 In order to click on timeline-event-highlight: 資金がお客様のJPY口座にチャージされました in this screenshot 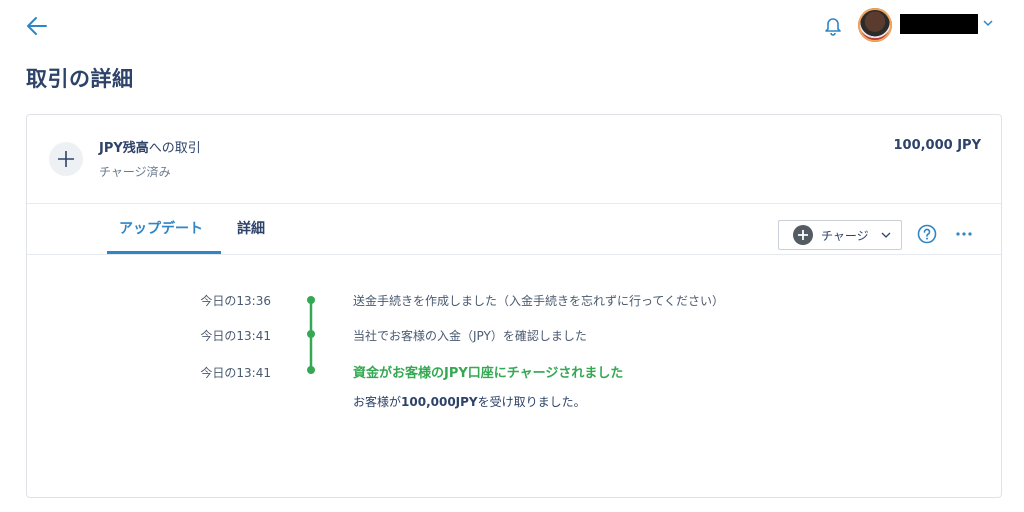, I will do `click(488, 373)`.